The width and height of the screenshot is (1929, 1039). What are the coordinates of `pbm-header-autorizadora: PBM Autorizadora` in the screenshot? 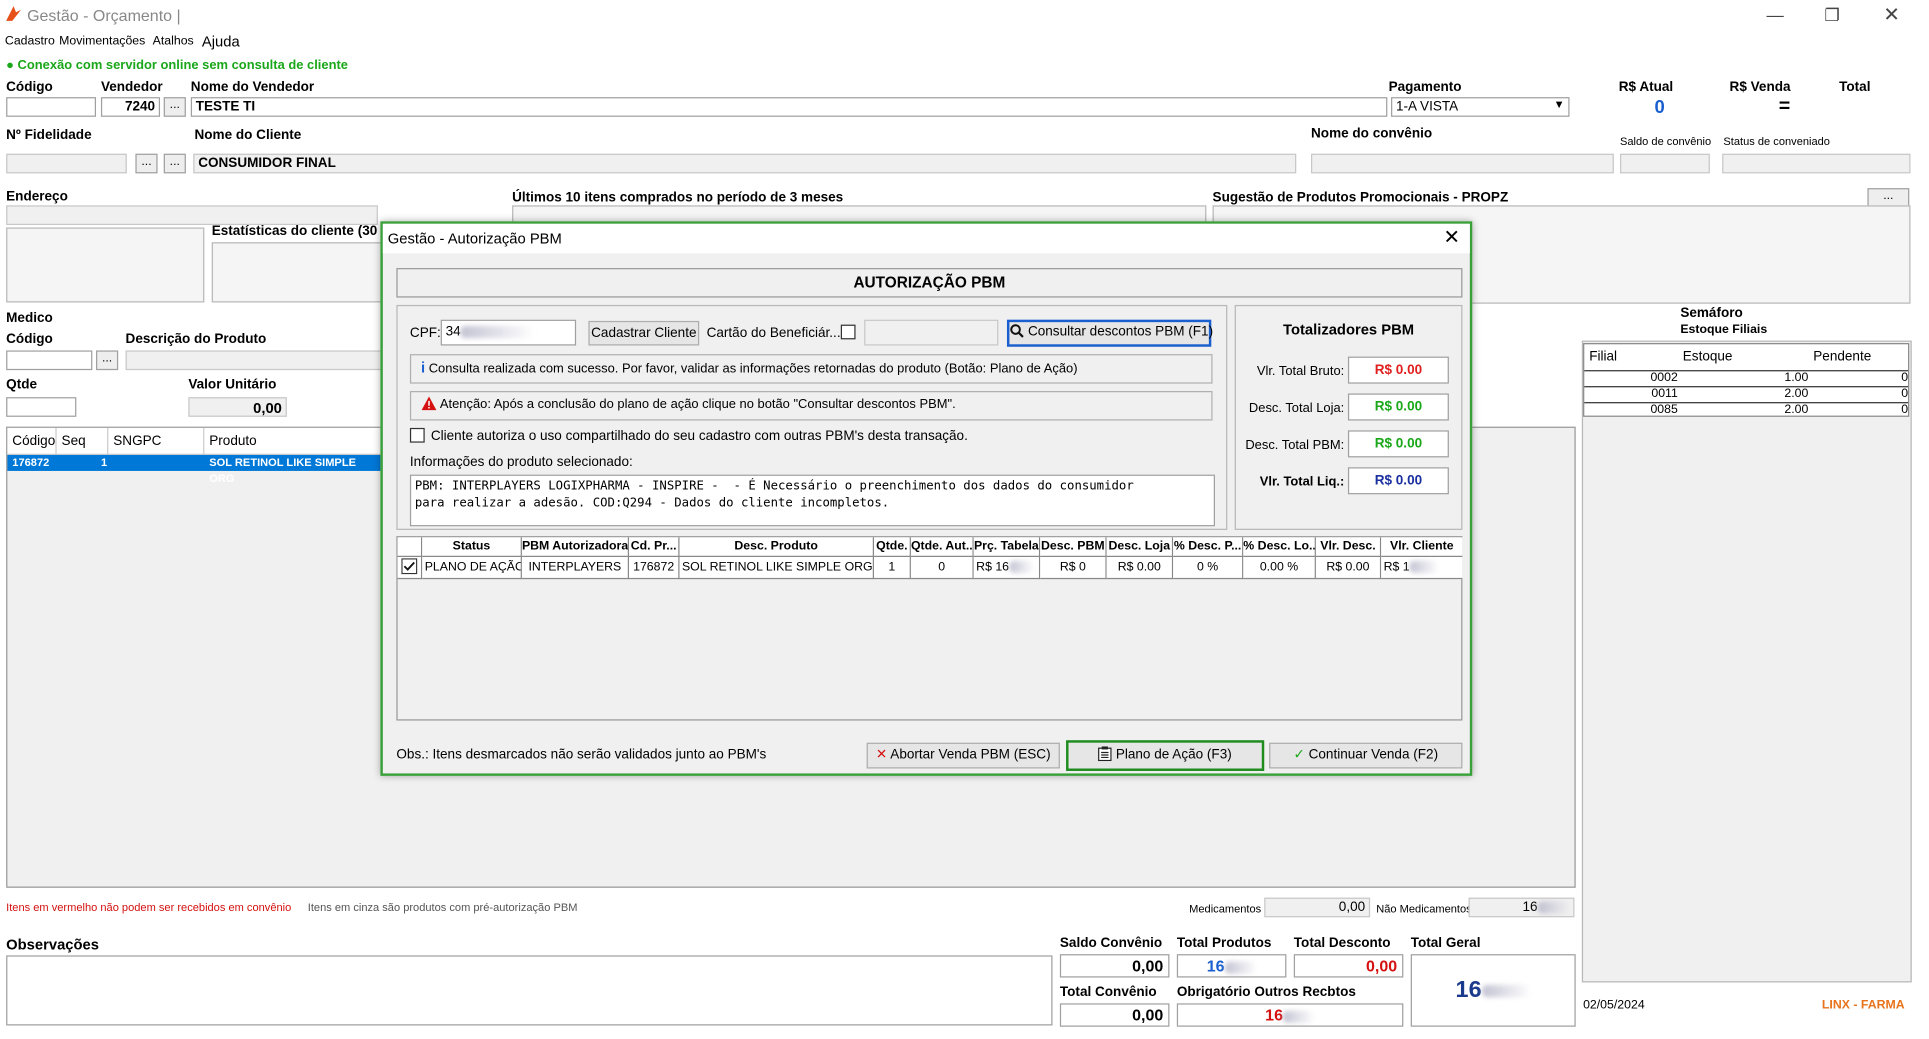 It's located at (575, 547).